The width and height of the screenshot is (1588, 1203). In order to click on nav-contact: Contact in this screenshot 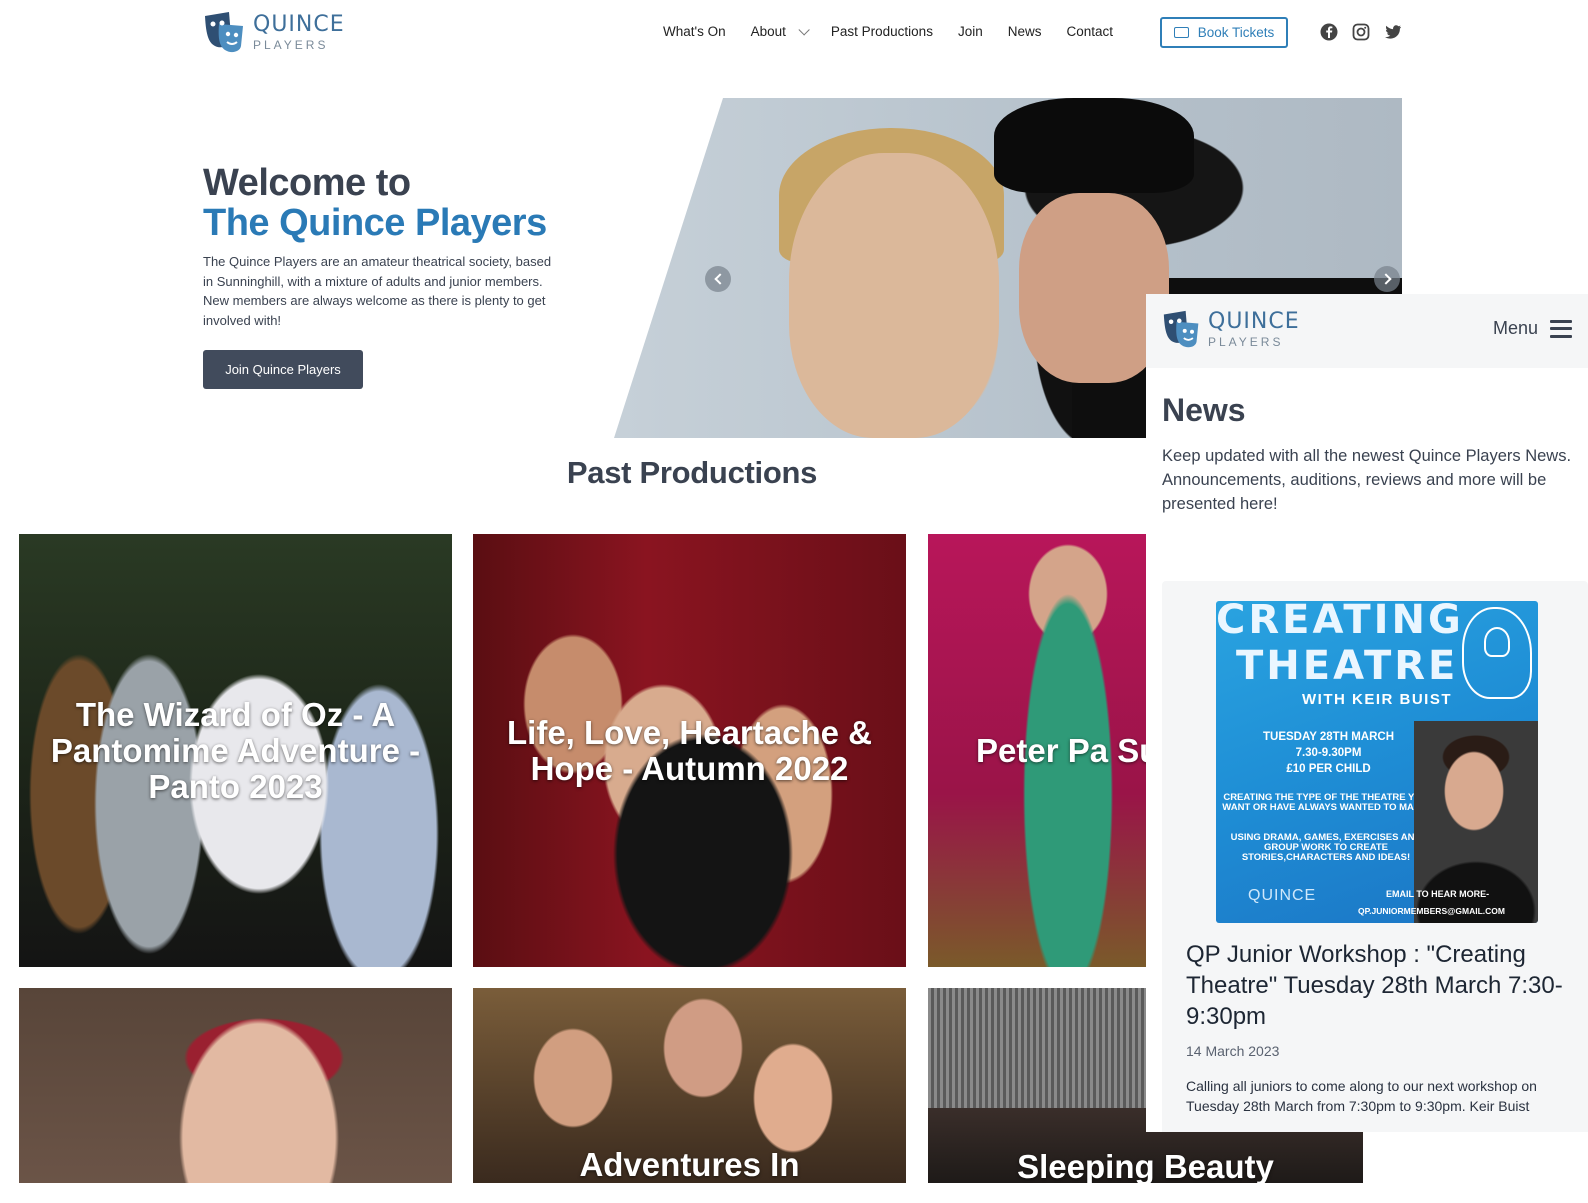, I will do `click(1089, 31)`.